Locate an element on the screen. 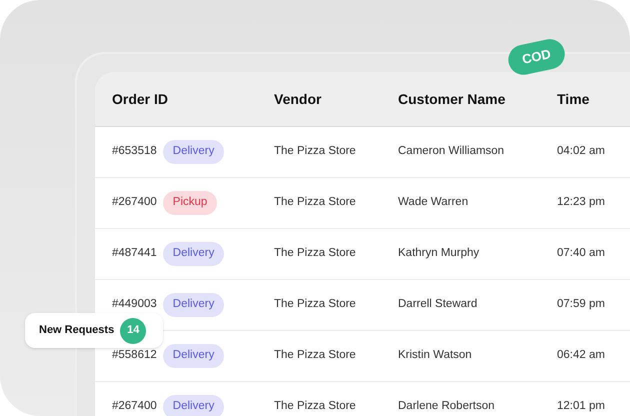  new-requests-label: New Requests is located at coordinates (76, 330).